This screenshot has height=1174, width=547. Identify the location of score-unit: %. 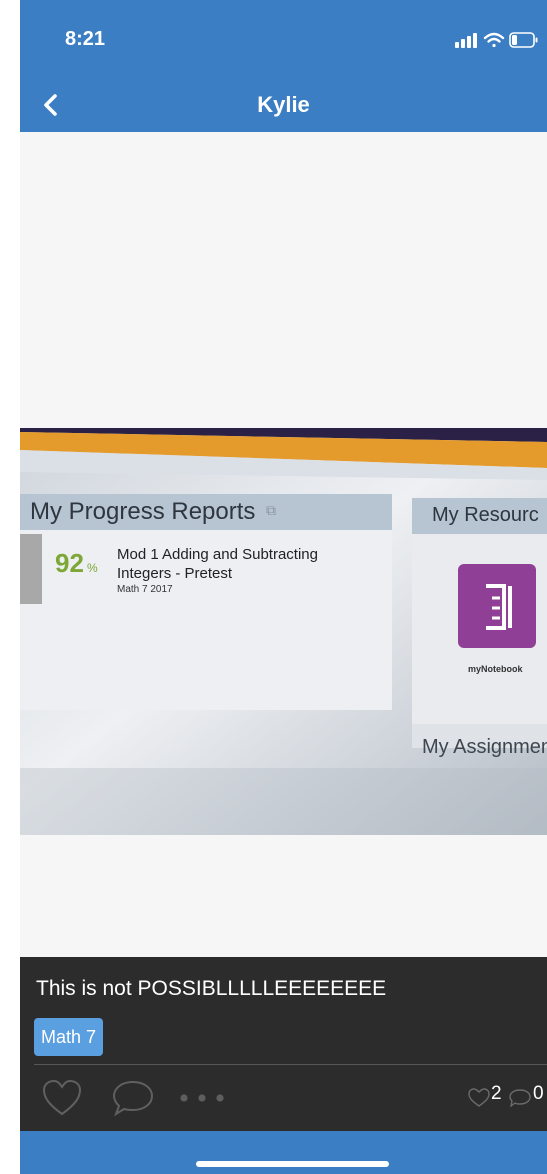
(92, 568).